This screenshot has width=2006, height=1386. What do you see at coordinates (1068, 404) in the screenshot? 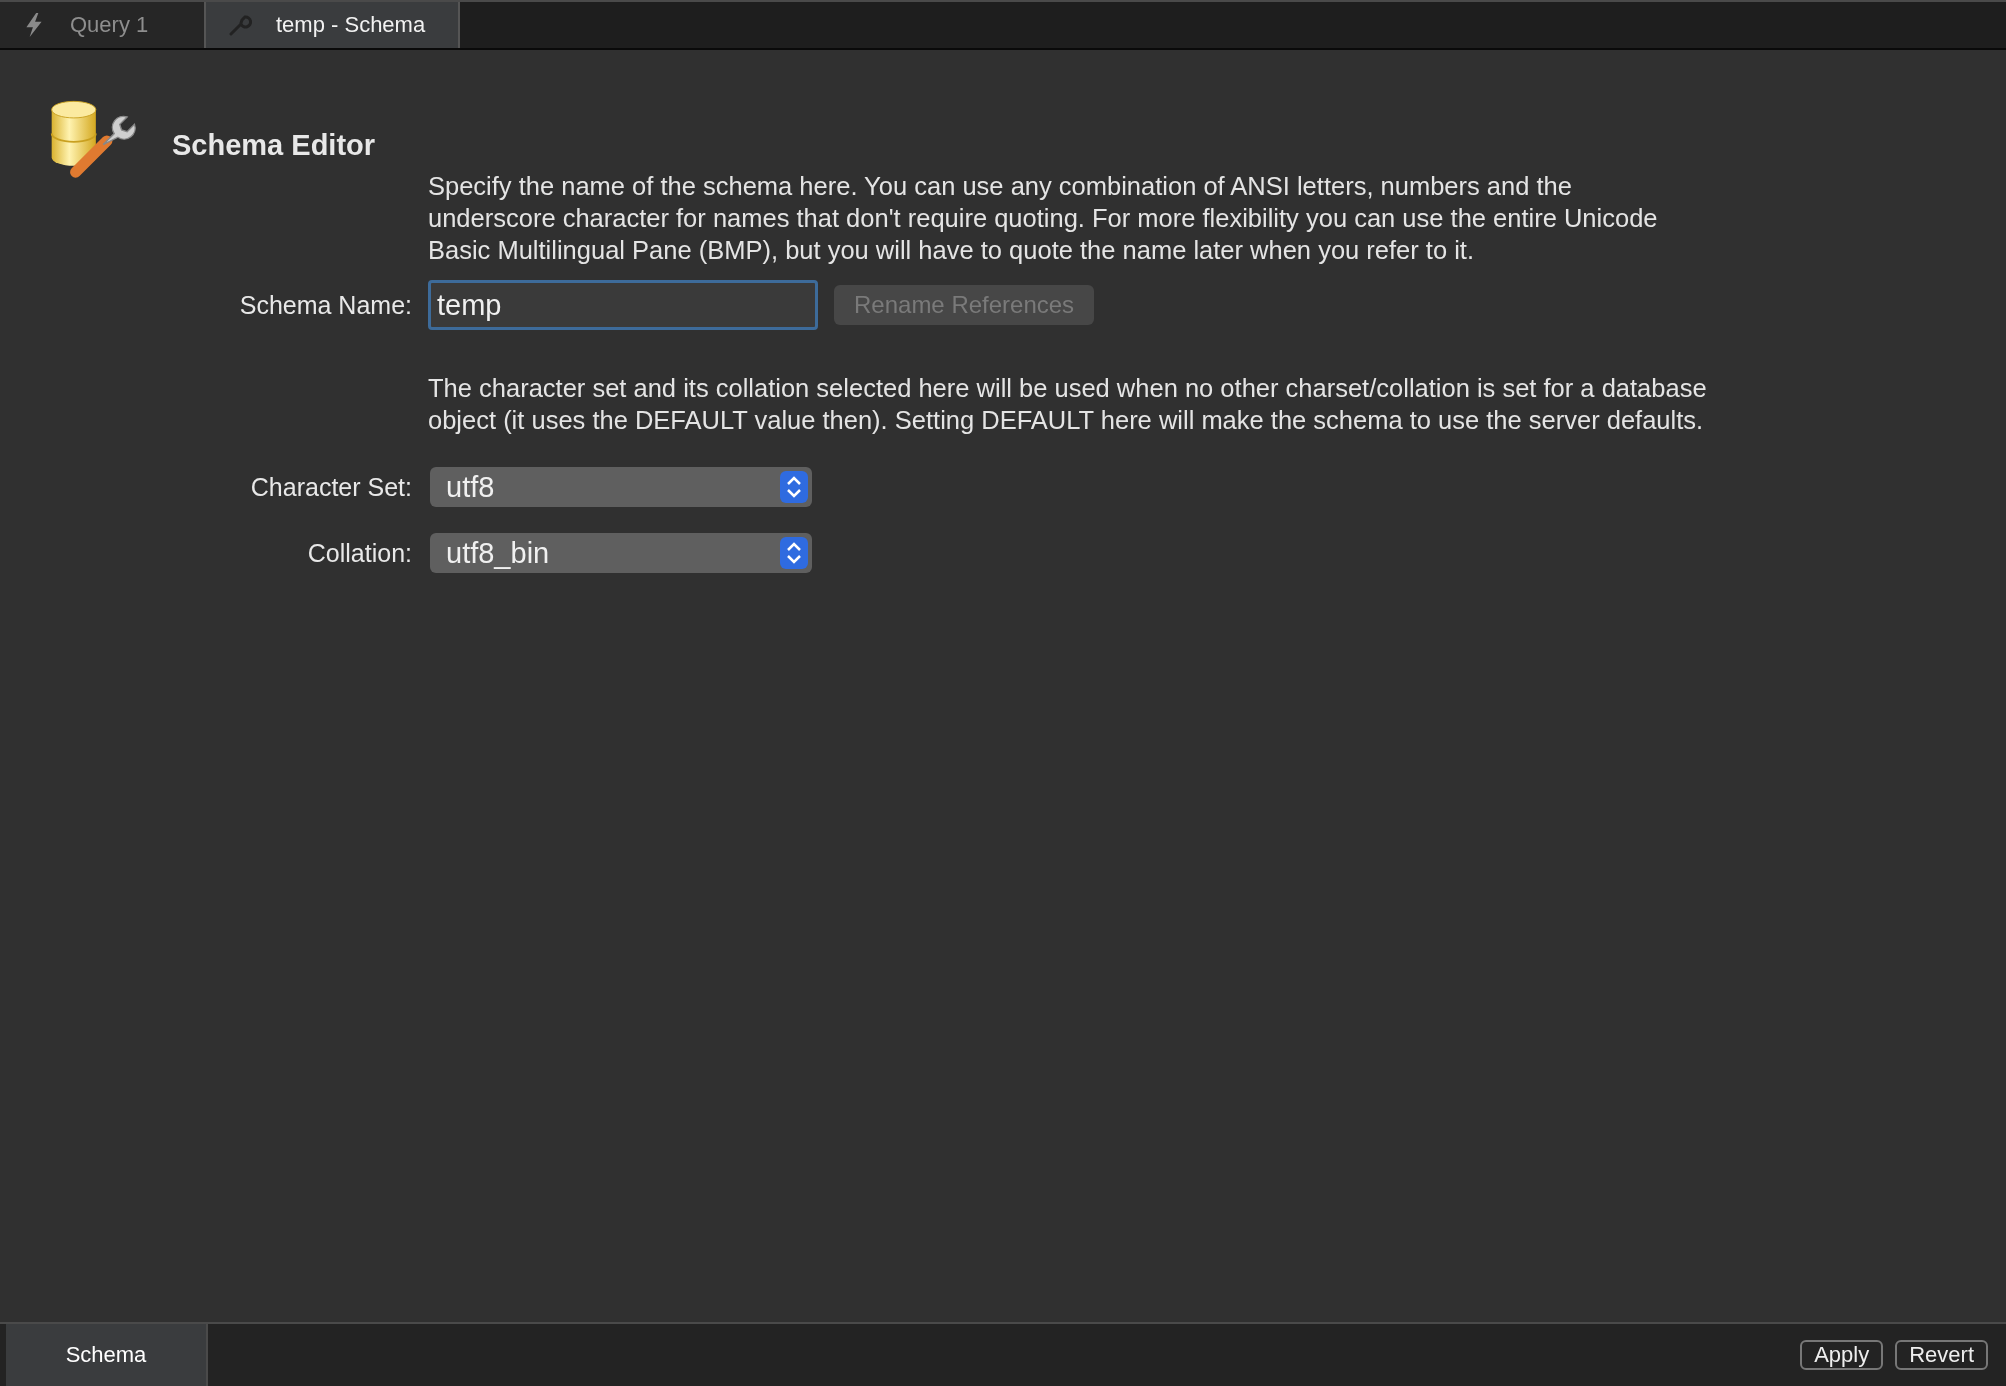
I see `help-text: The character set and its collation selected here will be used when no other charset/collation is set for a database object (it uses the DEFAULT value then). Setting DEFAULT here will make the schema to use the server defaults.` at bounding box center [1068, 404].